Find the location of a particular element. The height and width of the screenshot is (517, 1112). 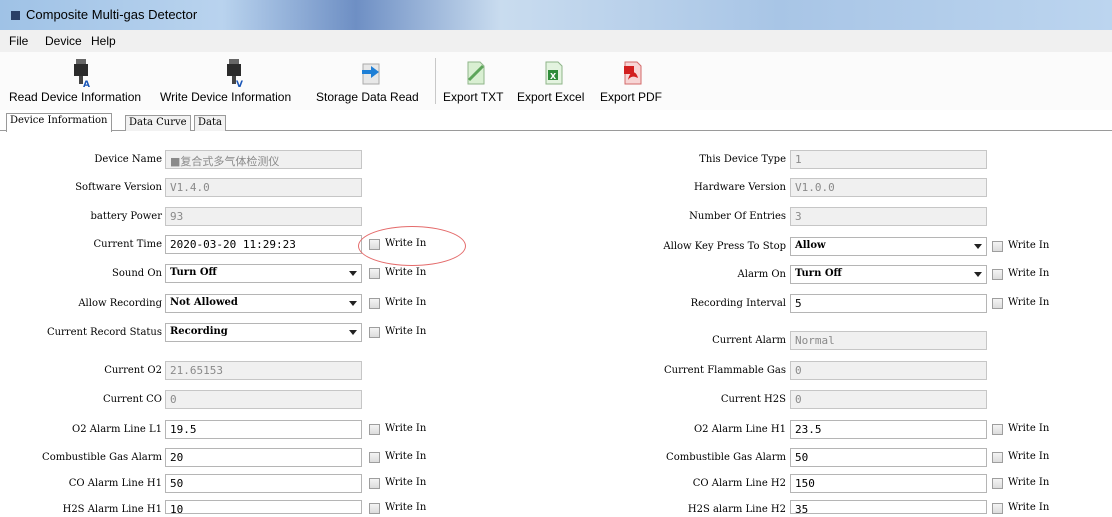

recording-interval-write-checkbox is located at coordinates (997, 303).